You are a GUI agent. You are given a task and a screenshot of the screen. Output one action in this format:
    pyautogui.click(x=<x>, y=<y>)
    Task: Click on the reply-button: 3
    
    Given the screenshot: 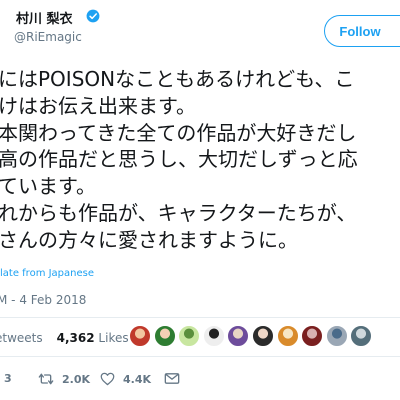 What is the action you would take?
    pyautogui.click(x=8, y=378)
    